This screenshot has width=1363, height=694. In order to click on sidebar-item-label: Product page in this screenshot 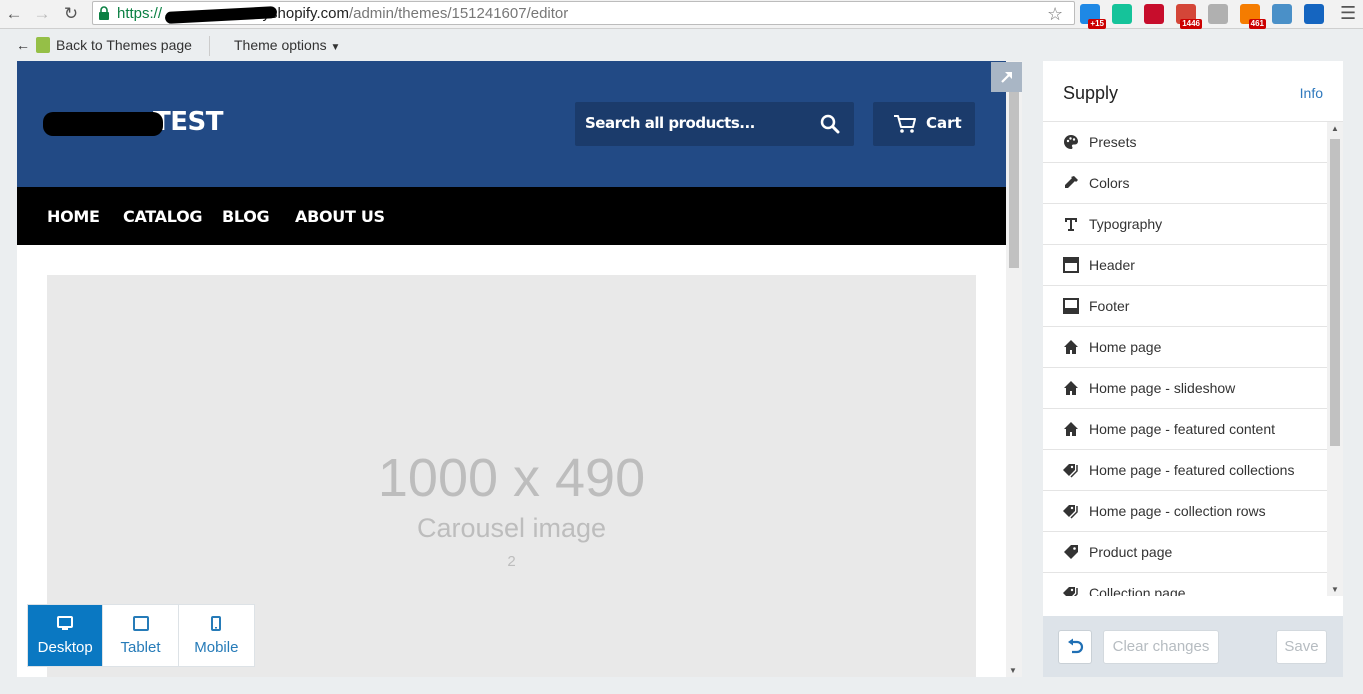, I will do `click(1131, 552)`.